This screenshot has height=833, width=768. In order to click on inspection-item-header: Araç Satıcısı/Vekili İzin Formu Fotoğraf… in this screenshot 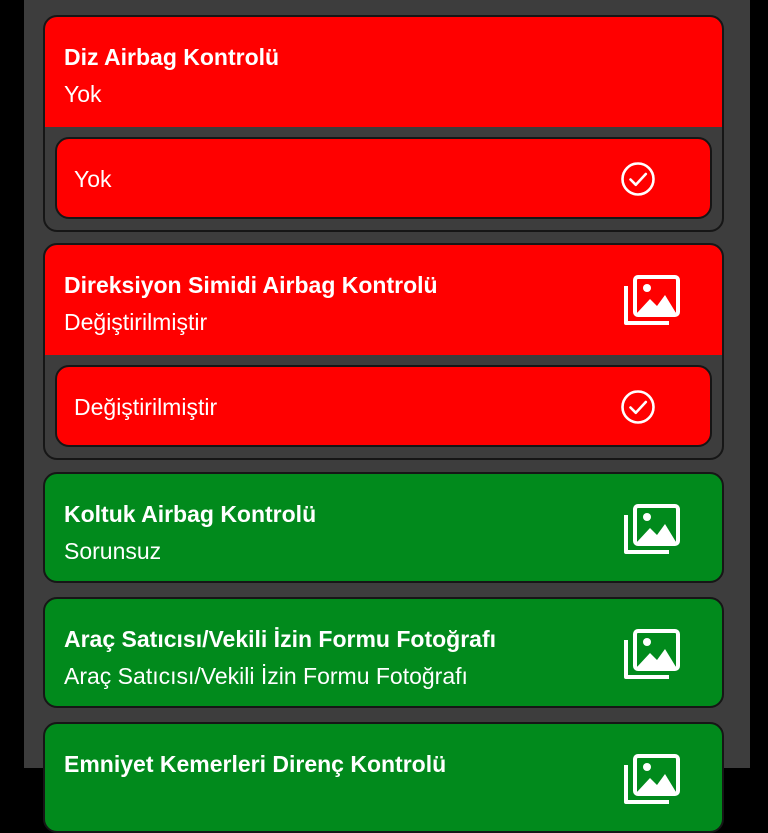, I will do `click(383, 652)`.